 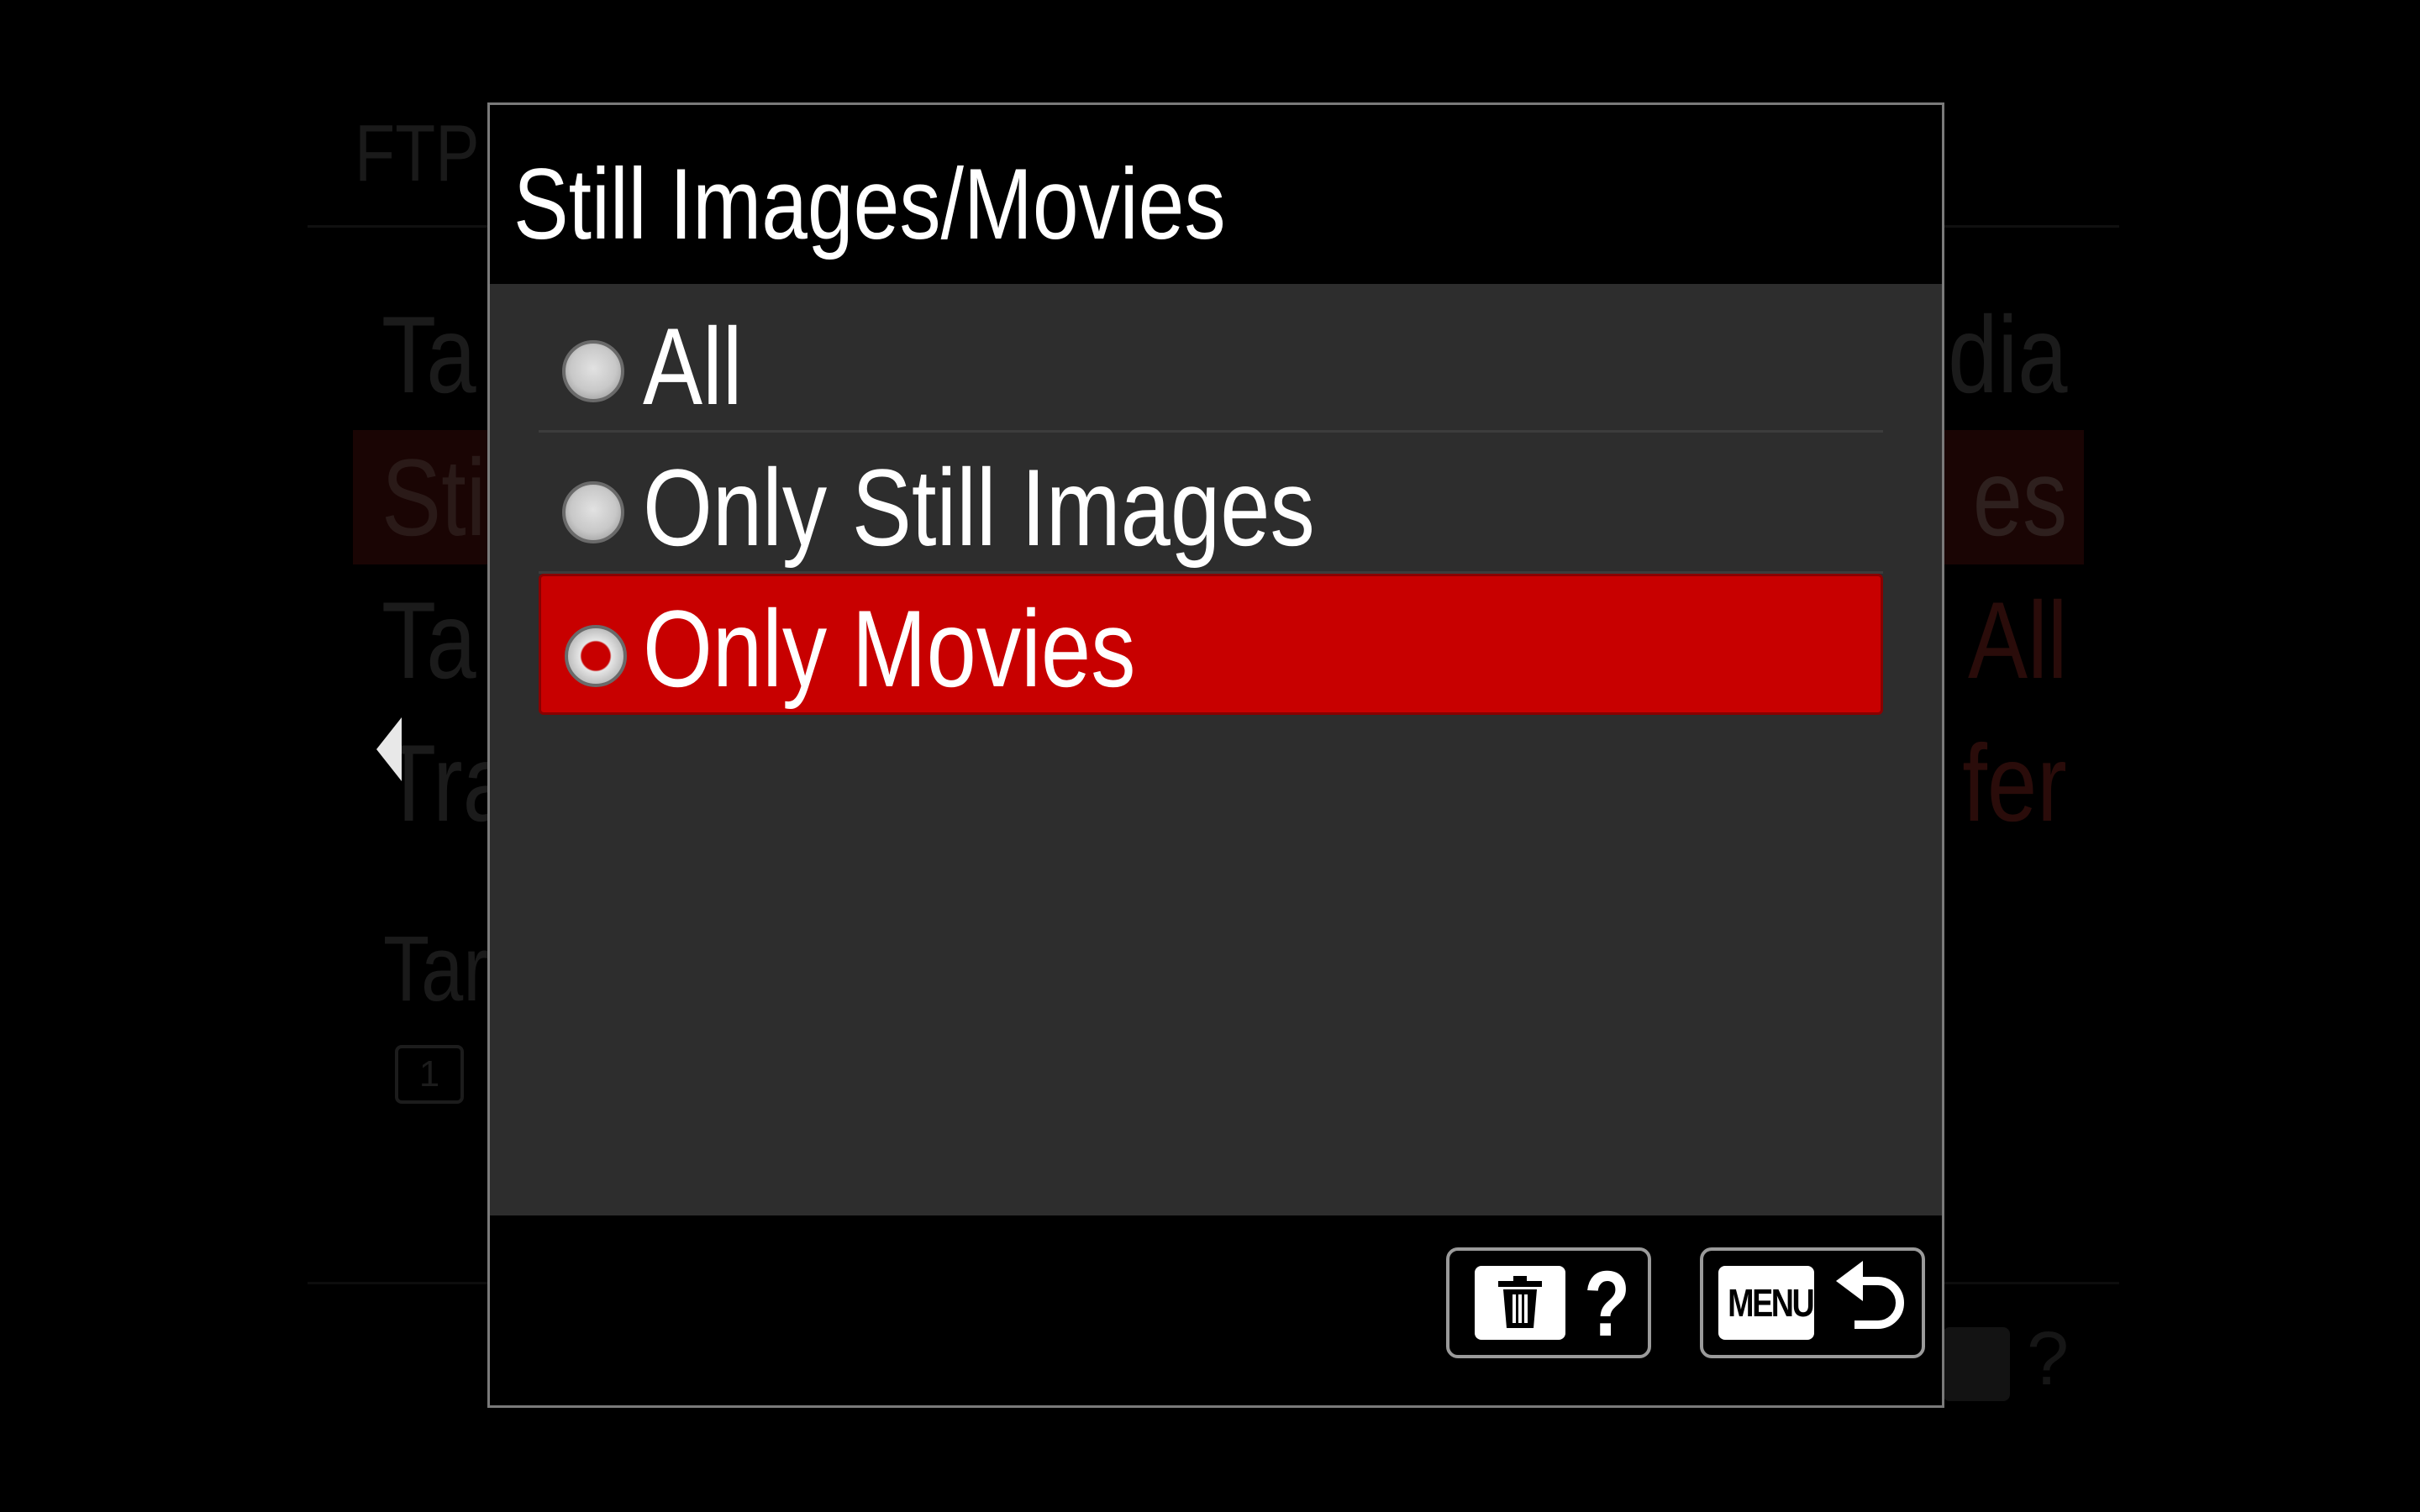 What do you see at coordinates (1870, 1295) in the screenshot?
I see `return-arrow-icon` at bounding box center [1870, 1295].